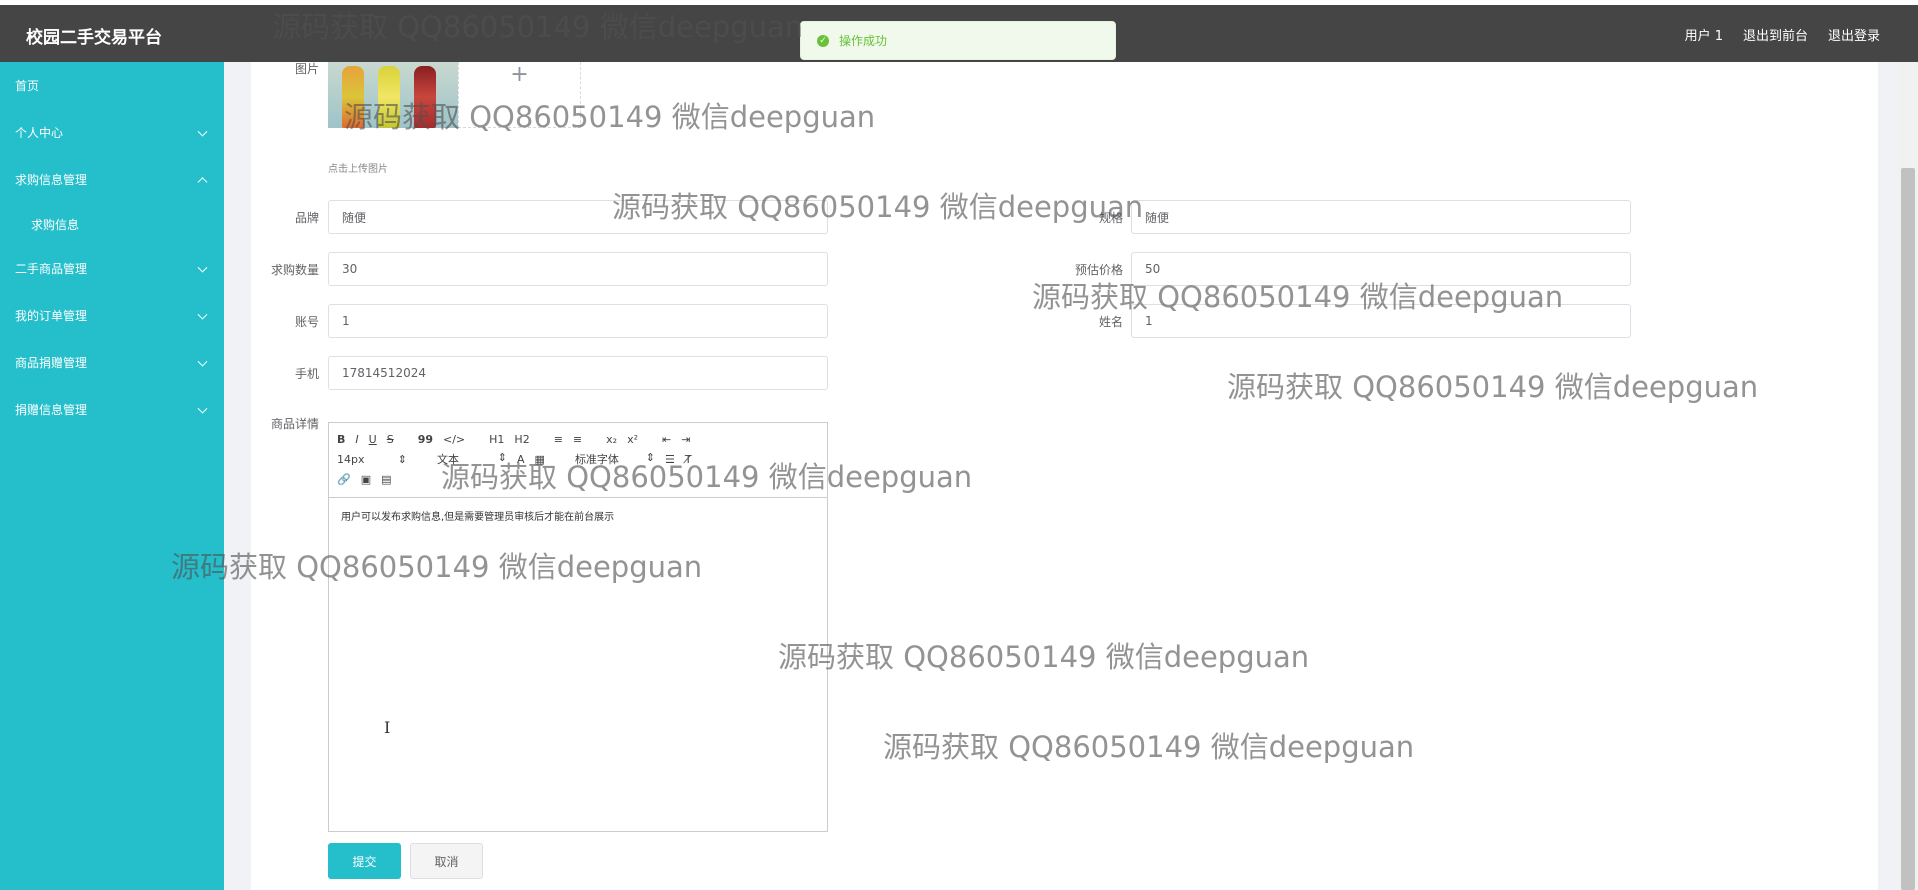  What do you see at coordinates (519, 95) in the screenshot?
I see `upload-add-button: +` at bounding box center [519, 95].